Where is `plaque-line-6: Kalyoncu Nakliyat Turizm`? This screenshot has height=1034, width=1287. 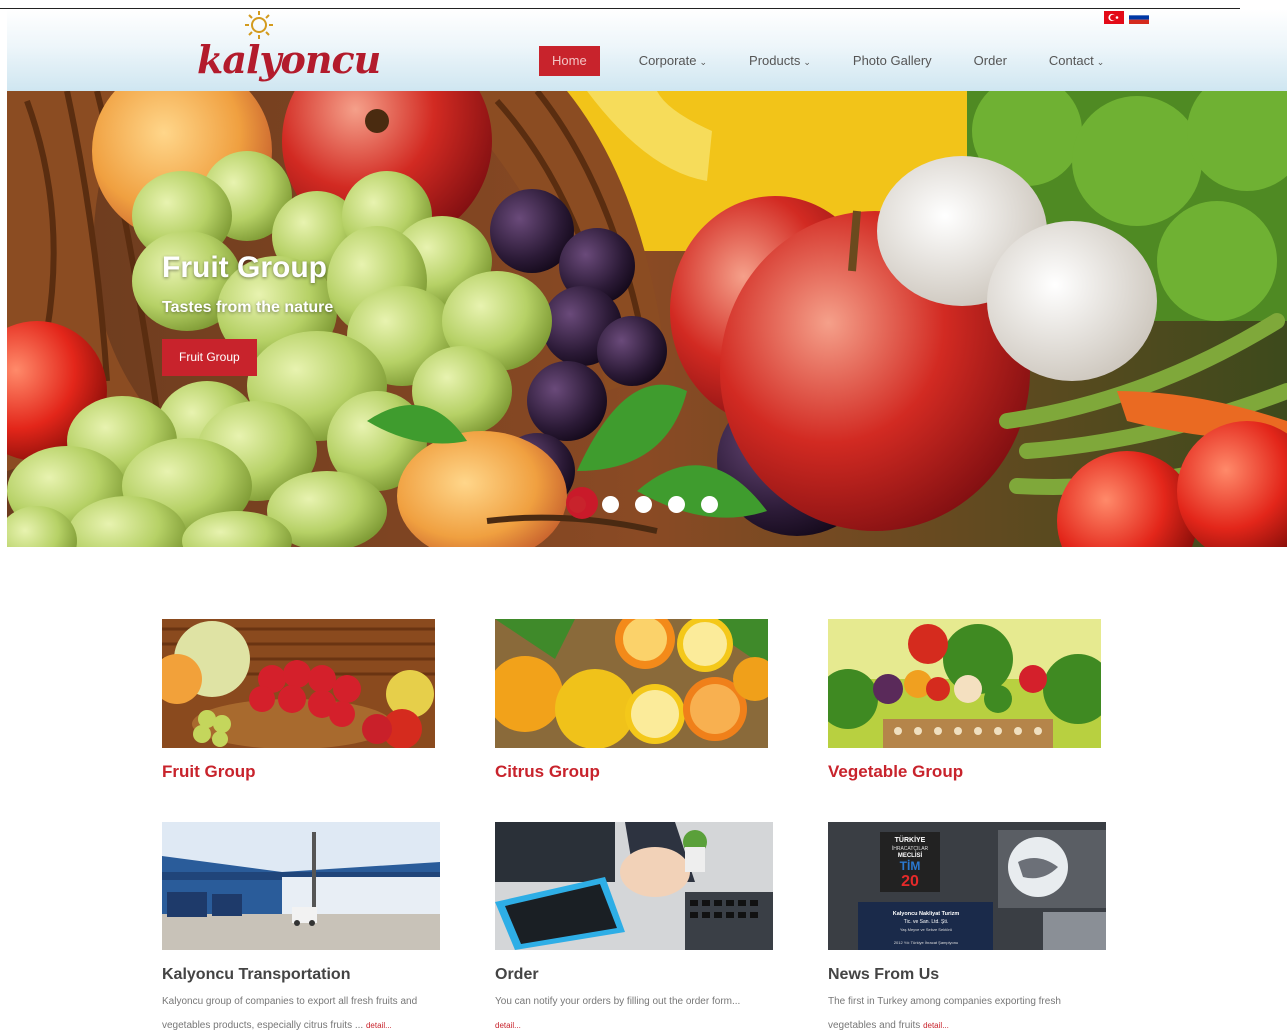
plaque-line-6: Kalyoncu Nakliyat Turizm is located at coordinates (926, 914).